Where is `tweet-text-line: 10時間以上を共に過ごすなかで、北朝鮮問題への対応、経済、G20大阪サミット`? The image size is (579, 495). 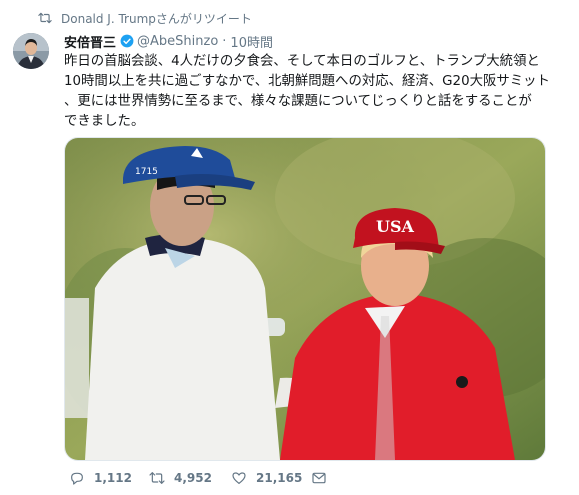 tweet-text-line: 10時間以上を共に過ごすなかで、北朝鮮問題への対応、経済、G20大阪サミット is located at coordinates (307, 81).